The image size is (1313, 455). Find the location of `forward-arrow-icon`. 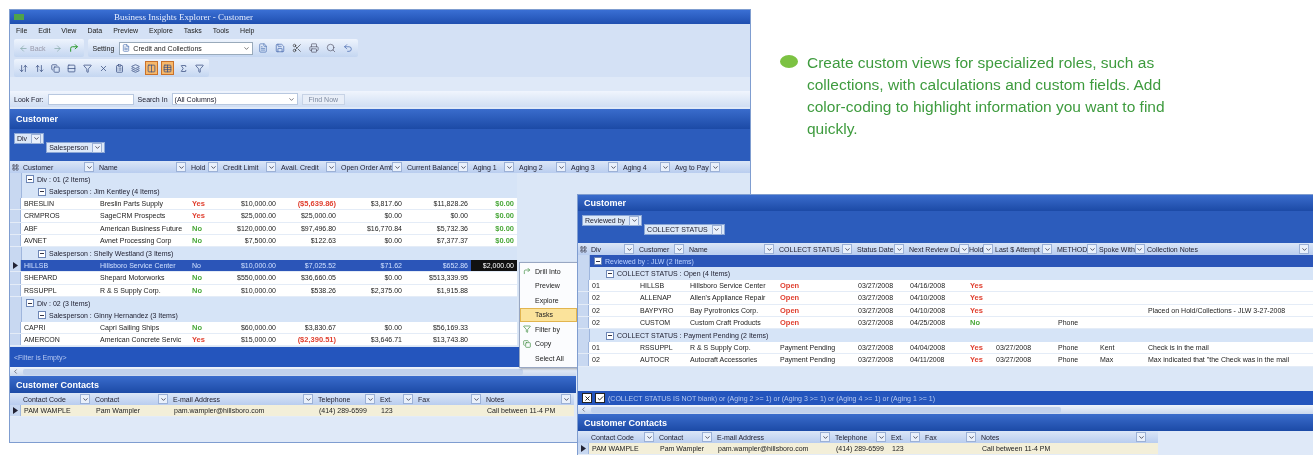

forward-arrow-icon is located at coordinates (57, 48).